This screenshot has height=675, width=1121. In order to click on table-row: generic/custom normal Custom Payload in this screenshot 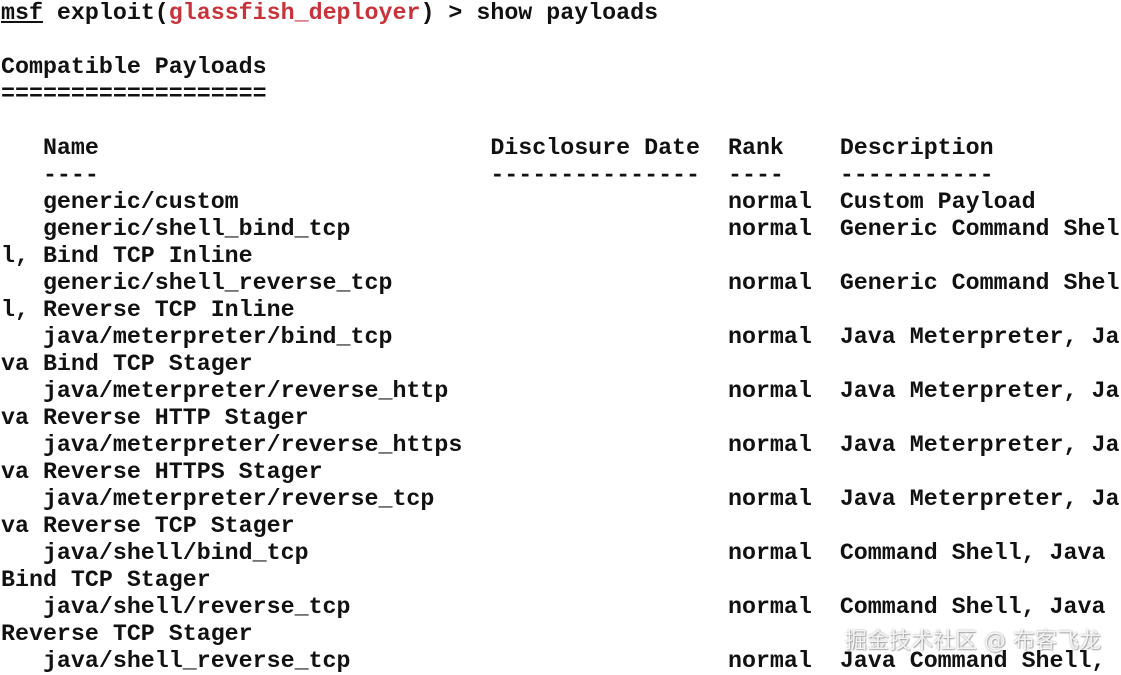, I will do `click(518, 202)`.